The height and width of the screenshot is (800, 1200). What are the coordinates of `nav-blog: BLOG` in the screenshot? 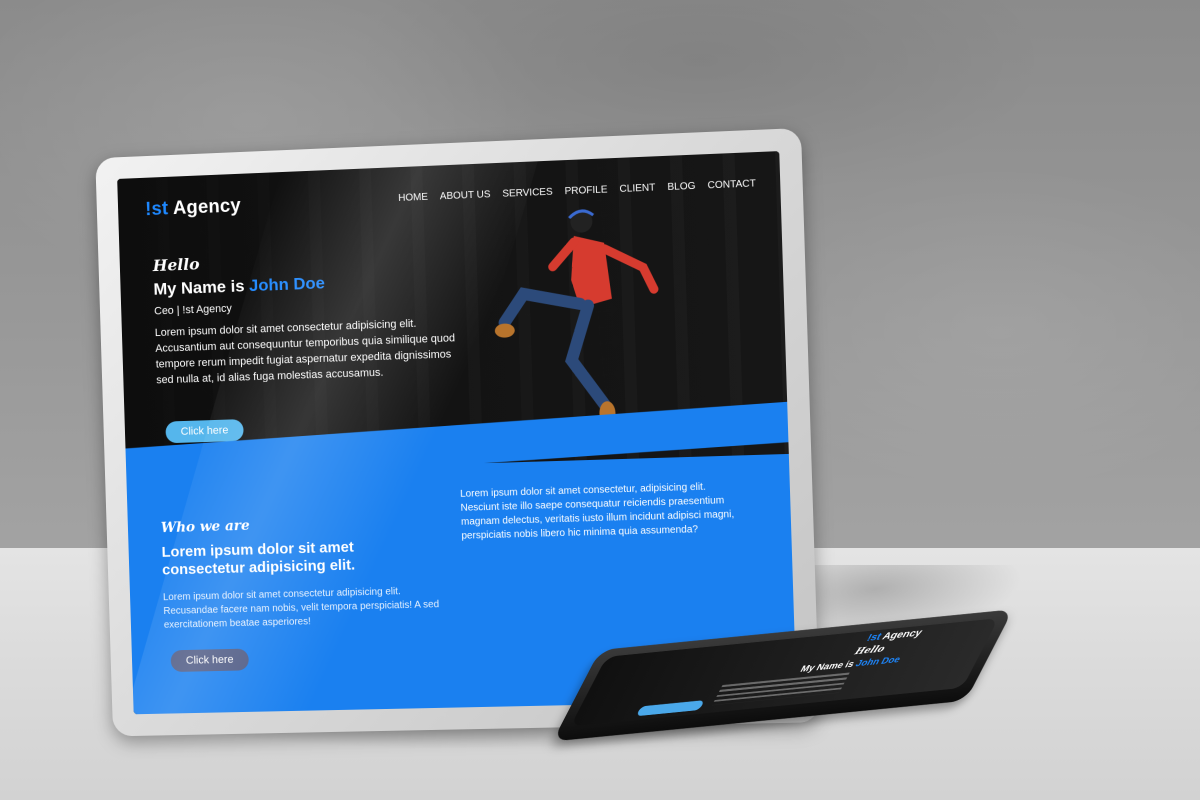 It's located at (681, 187).